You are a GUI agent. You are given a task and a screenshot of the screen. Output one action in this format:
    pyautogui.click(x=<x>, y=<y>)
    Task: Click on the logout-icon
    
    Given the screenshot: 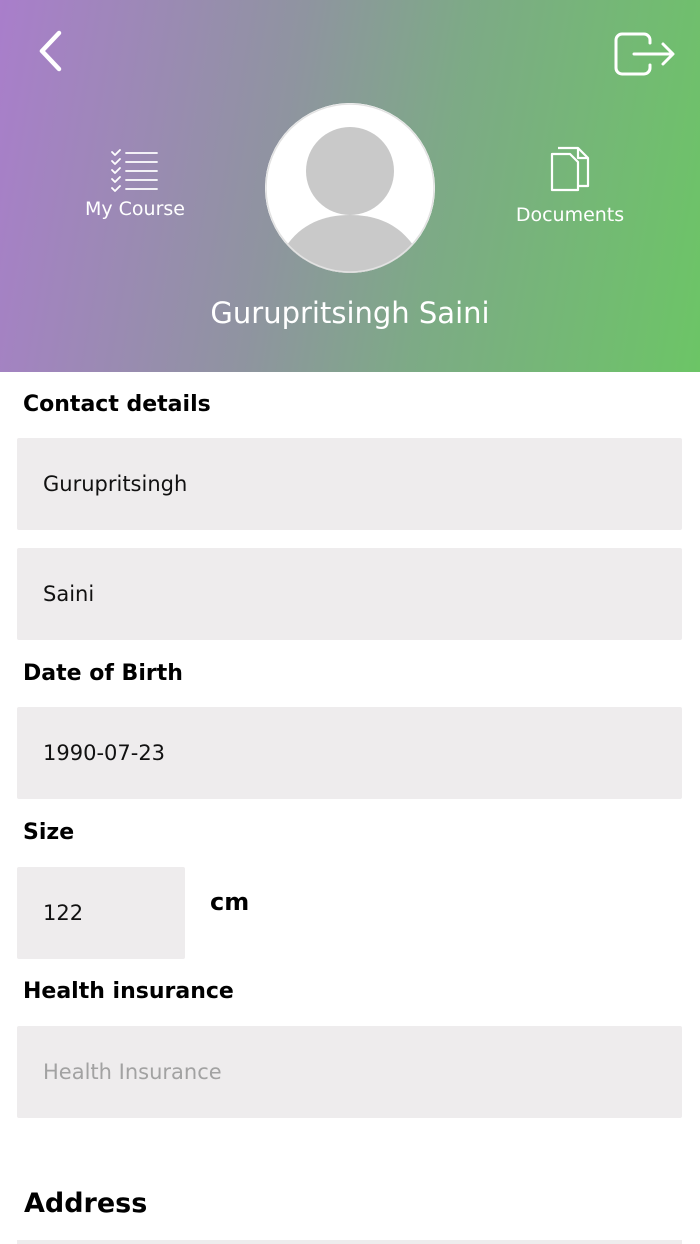 What is the action you would take?
    pyautogui.click(x=644, y=54)
    